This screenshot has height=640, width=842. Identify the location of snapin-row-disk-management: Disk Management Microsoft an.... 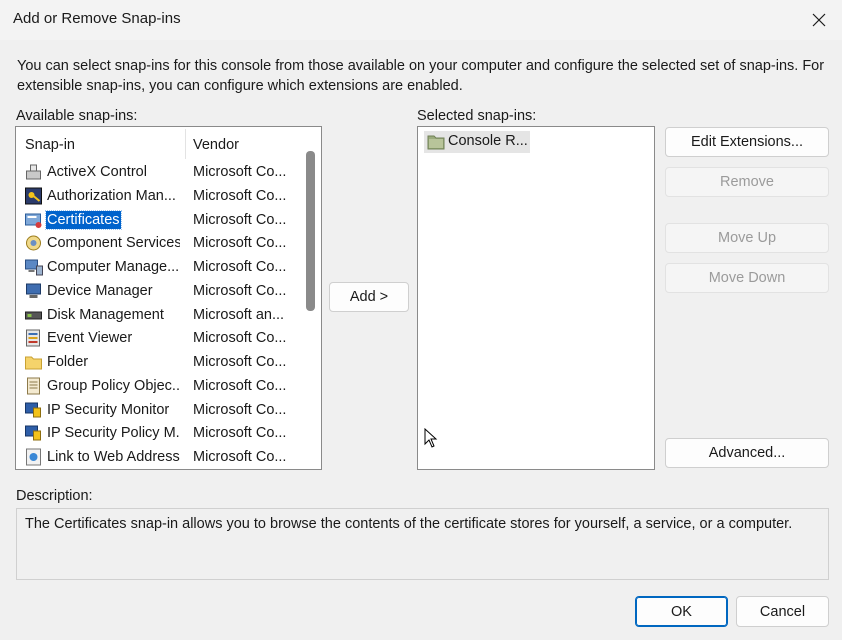
(158, 315).